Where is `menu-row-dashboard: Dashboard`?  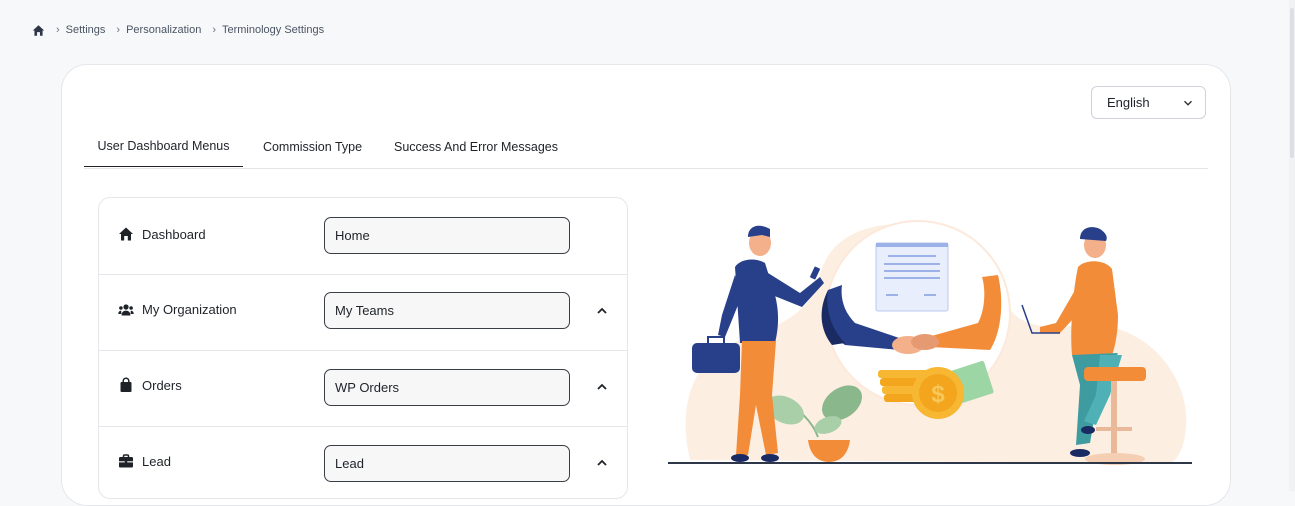
menu-row-dashboard: Dashboard is located at coordinates (363, 236).